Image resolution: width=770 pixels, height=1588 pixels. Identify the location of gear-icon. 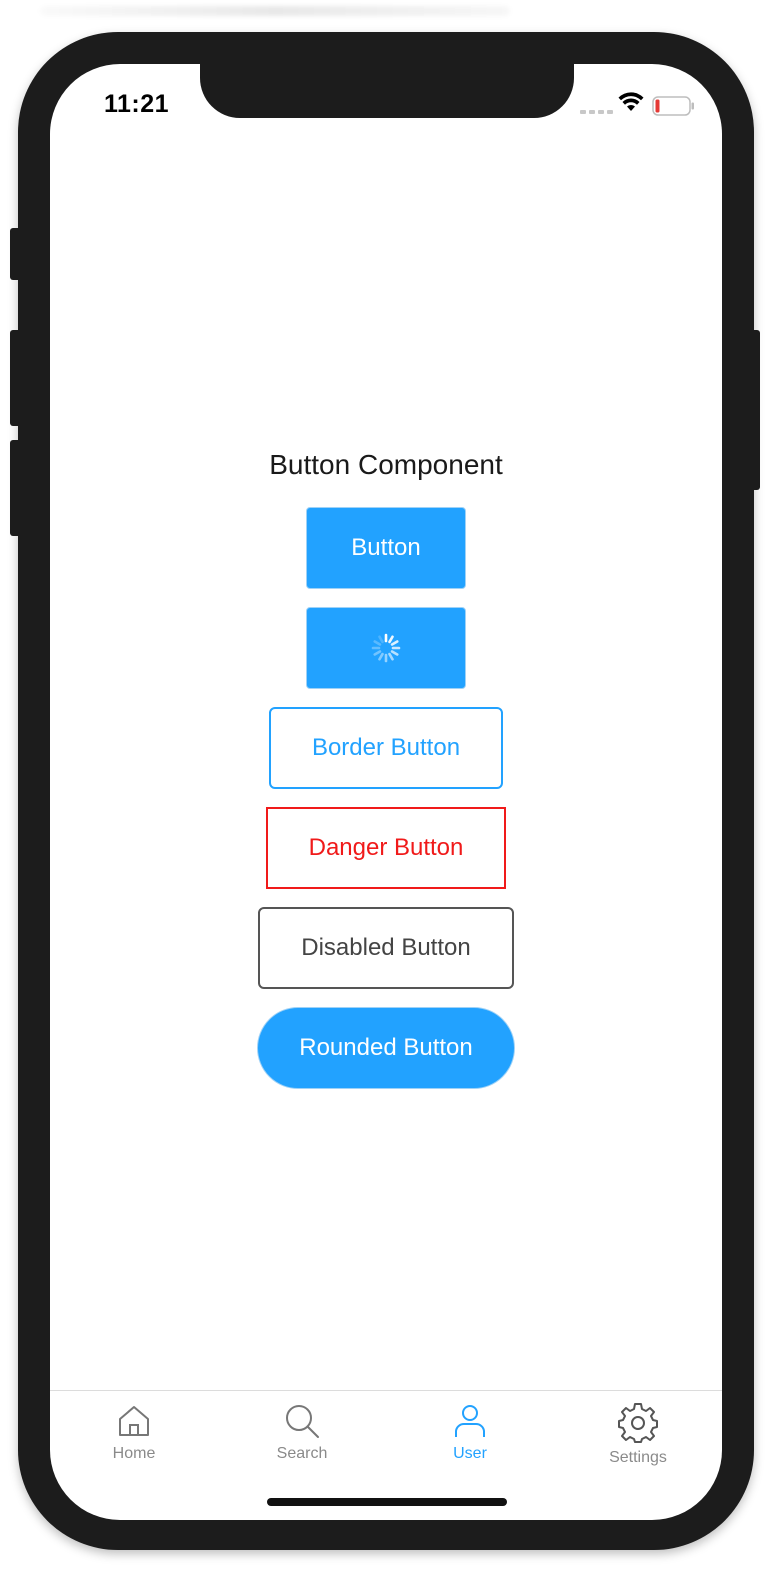
(638, 1423).